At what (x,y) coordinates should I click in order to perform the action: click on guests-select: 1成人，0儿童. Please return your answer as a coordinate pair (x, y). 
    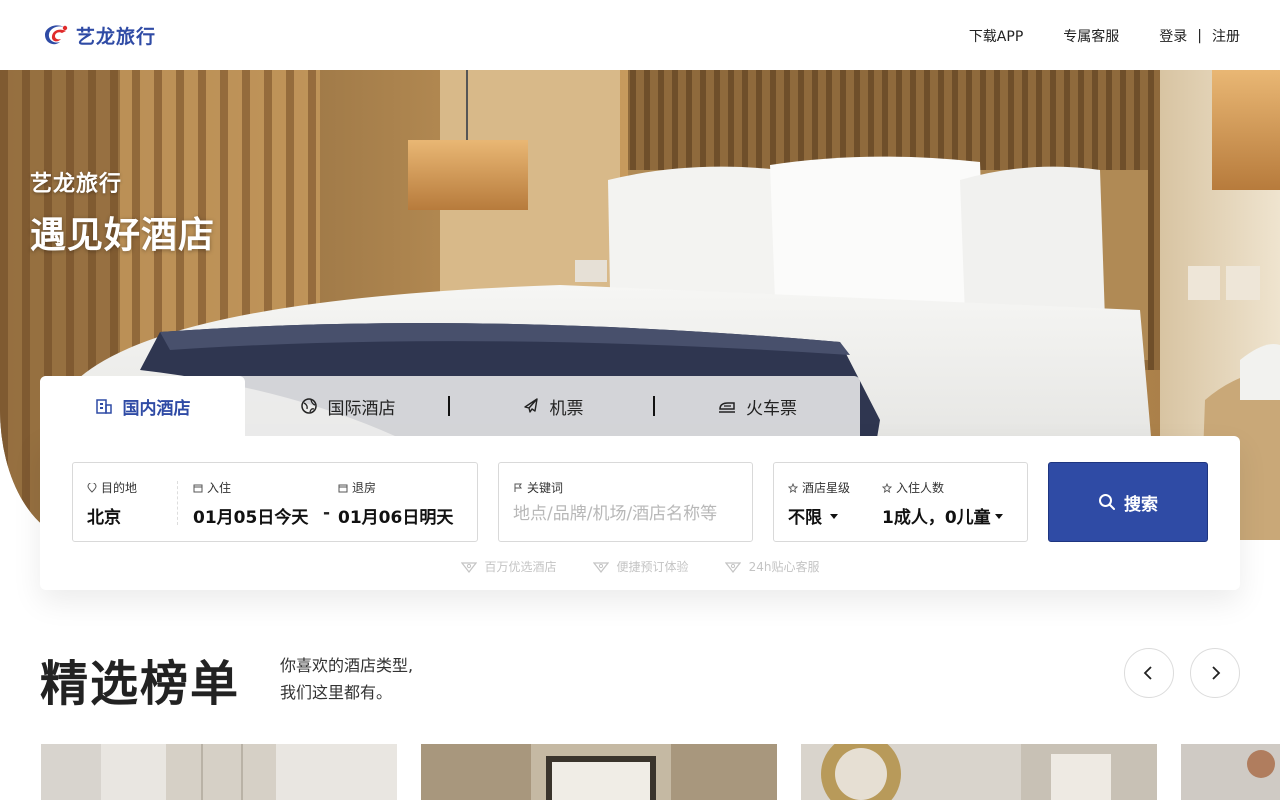
    Looking at the image, I should click on (942, 515).